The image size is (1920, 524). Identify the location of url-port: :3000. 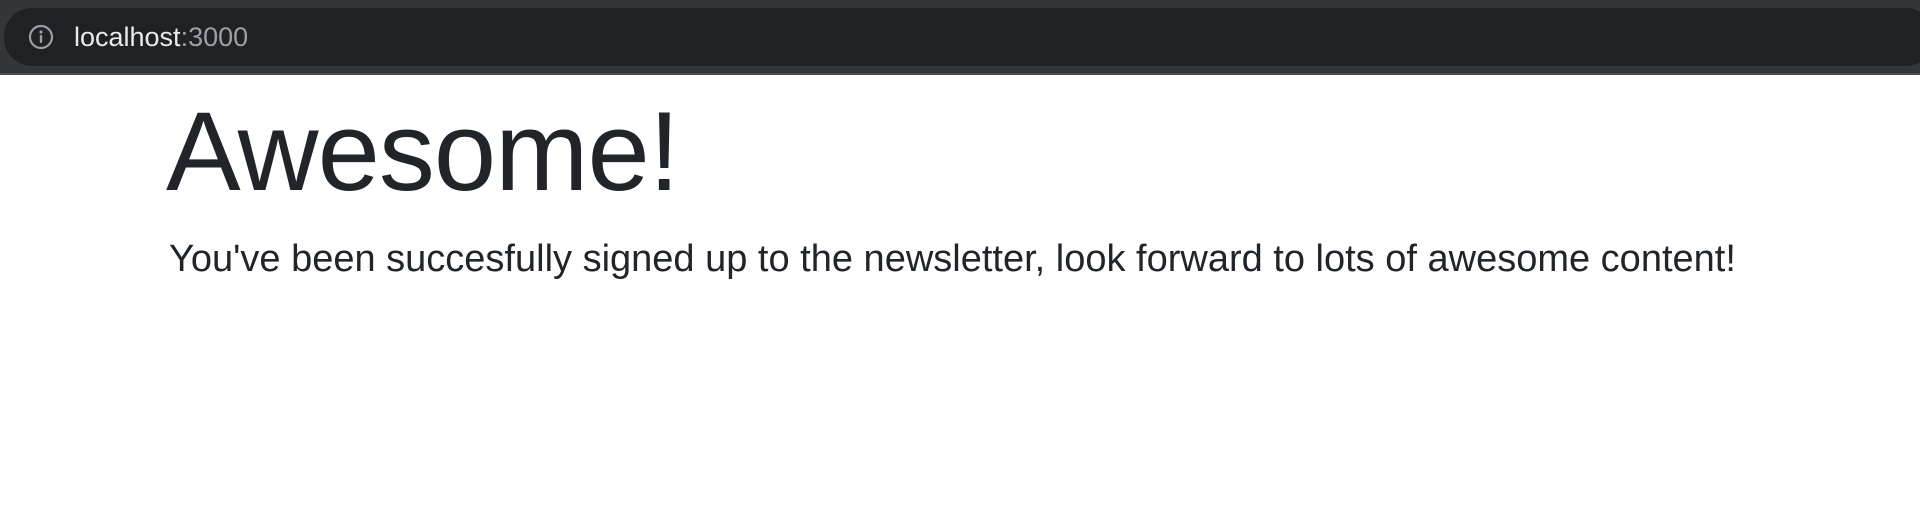
(214, 37).